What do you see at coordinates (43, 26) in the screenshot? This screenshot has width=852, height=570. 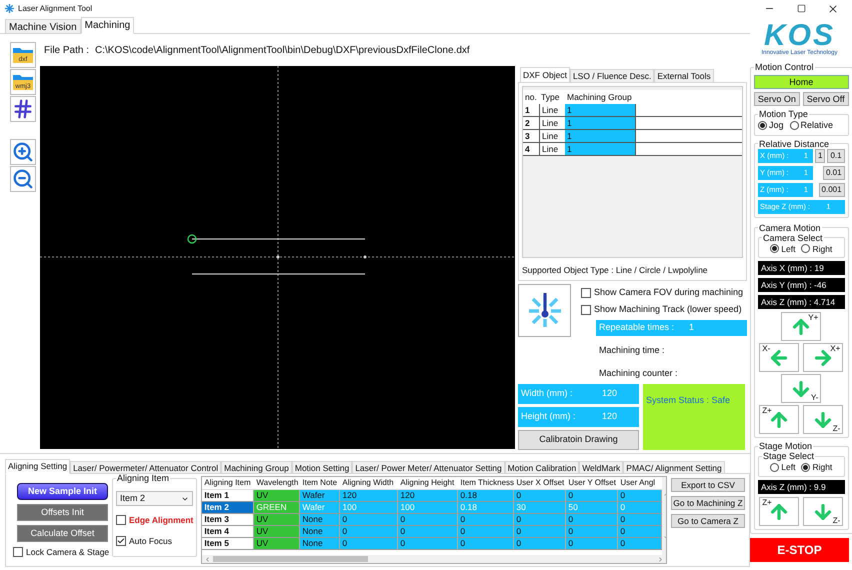 I see `main-tab: Machine Vision` at bounding box center [43, 26].